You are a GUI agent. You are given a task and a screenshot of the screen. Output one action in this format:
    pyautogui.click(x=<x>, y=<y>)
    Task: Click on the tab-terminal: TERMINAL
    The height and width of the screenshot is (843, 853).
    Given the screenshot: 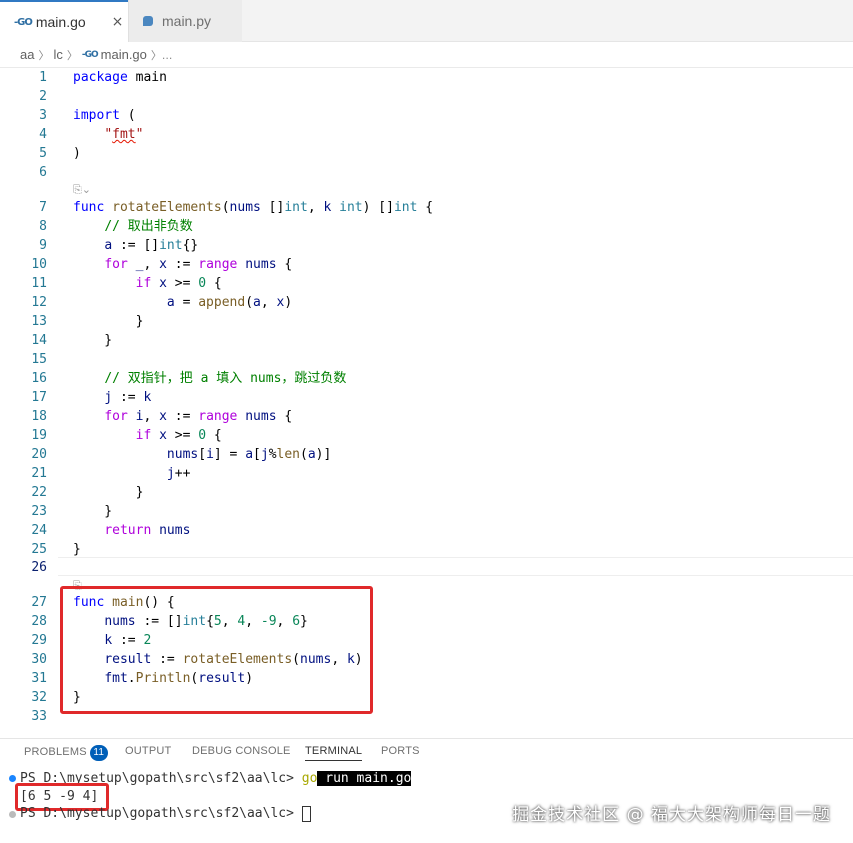 What is the action you would take?
    pyautogui.click(x=334, y=753)
    